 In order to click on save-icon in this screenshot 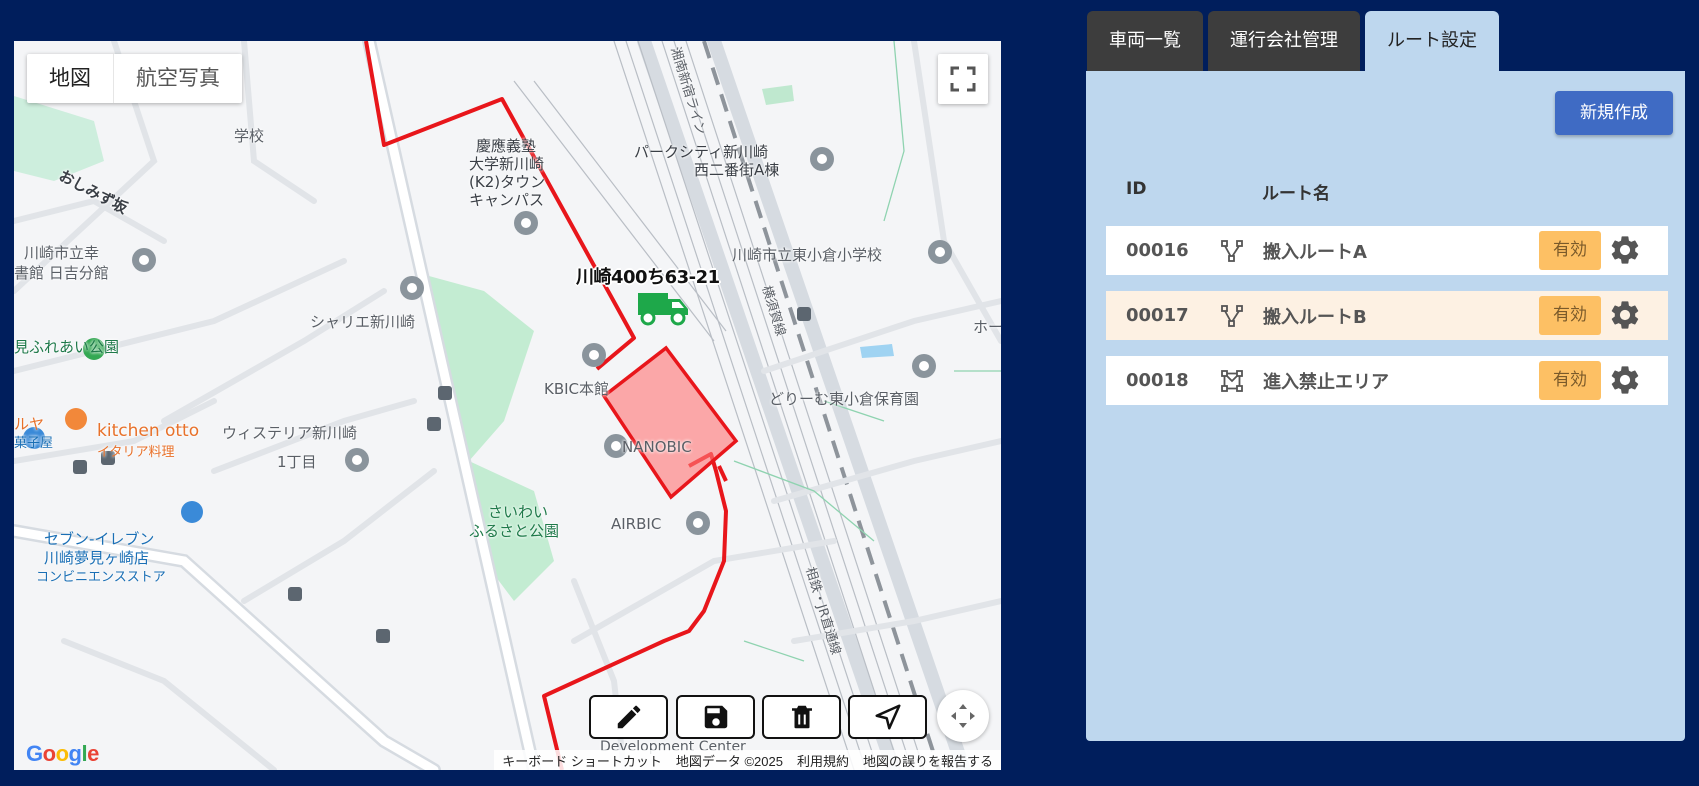, I will do `click(715, 717)`.